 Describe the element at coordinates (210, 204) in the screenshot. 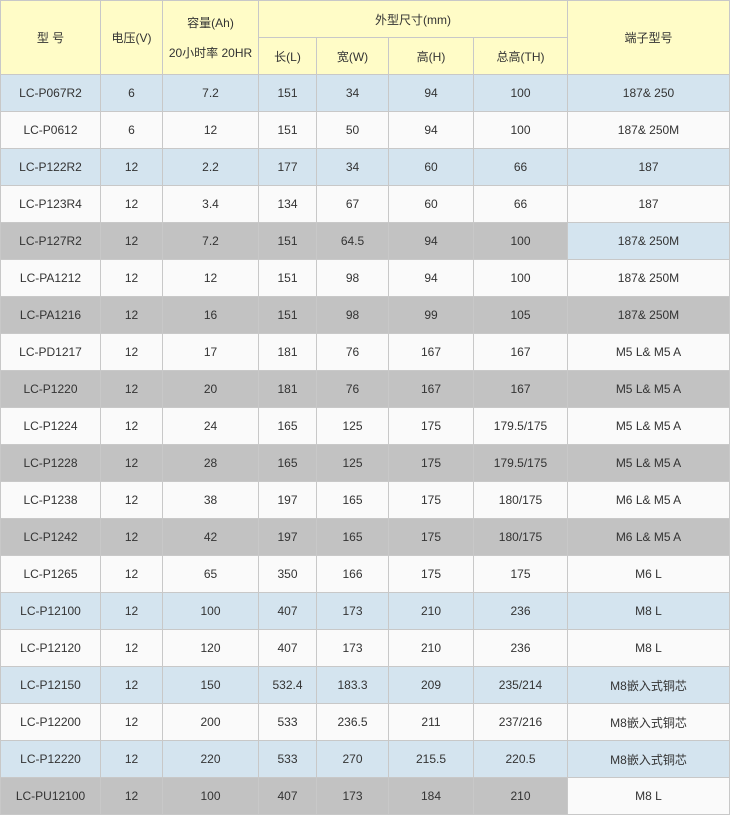

I see `cell-capacity: 3.4` at that location.